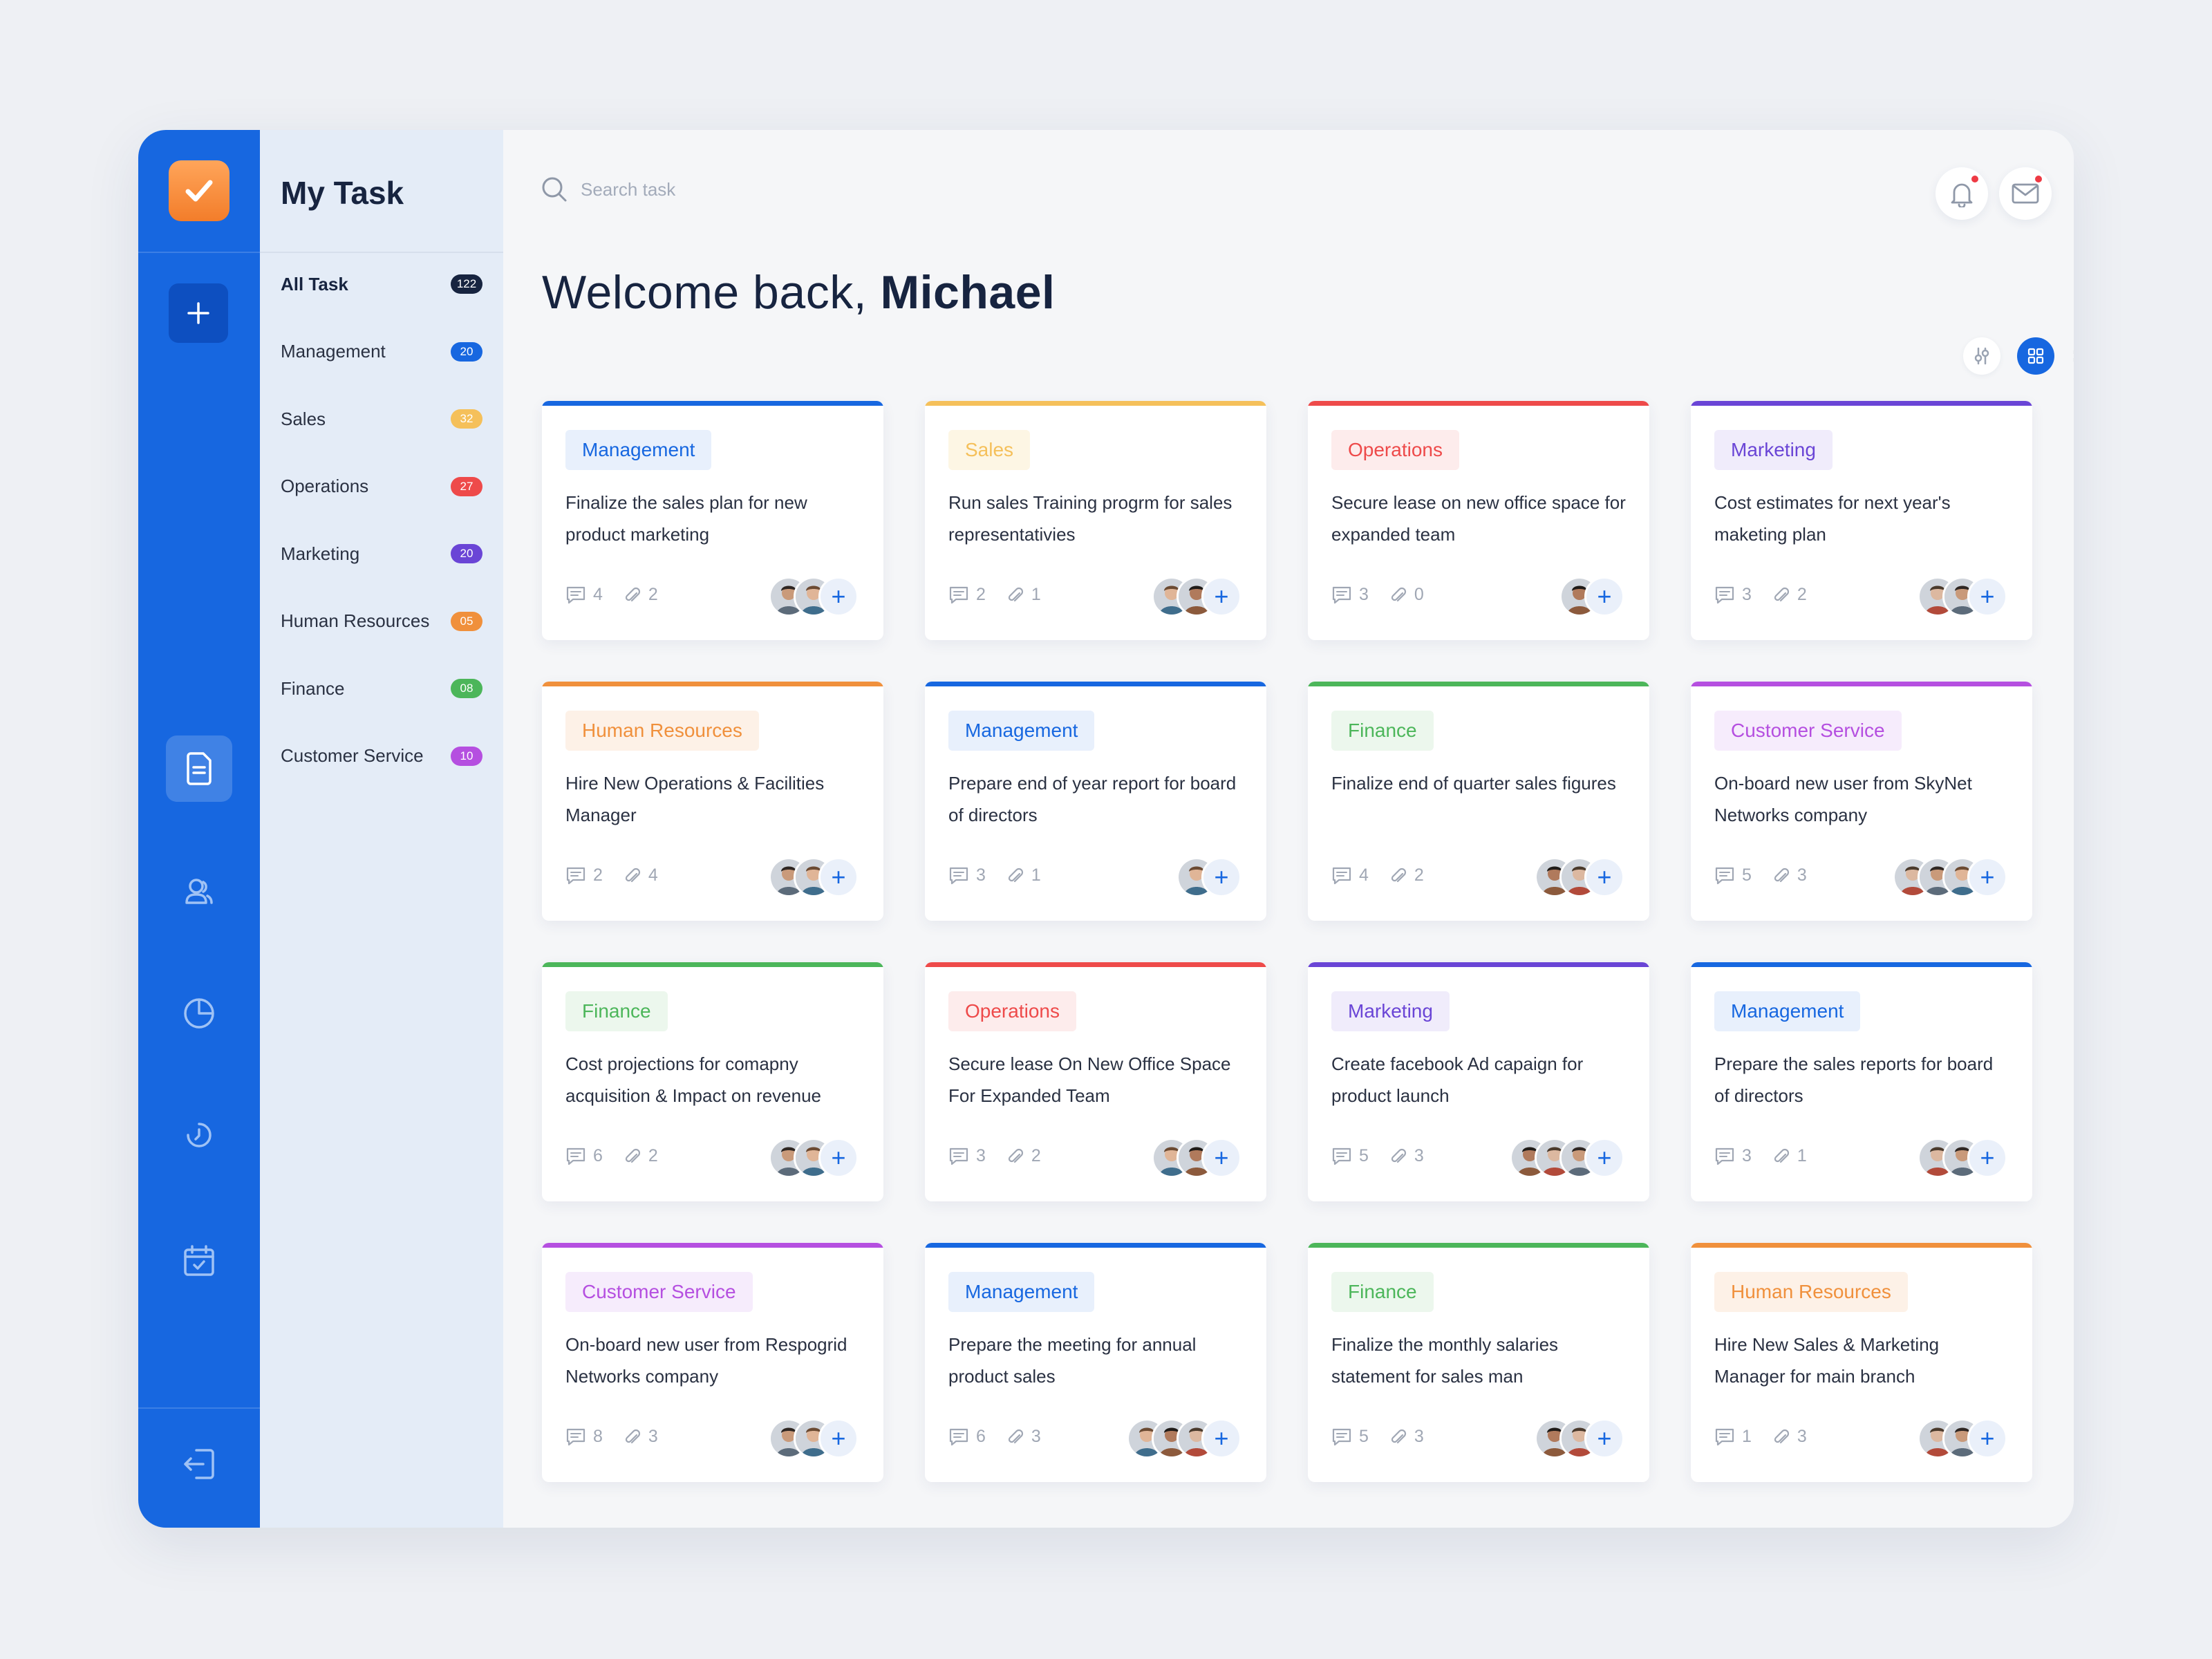  What do you see at coordinates (1962, 194) in the screenshot?
I see `notifications-button` at bounding box center [1962, 194].